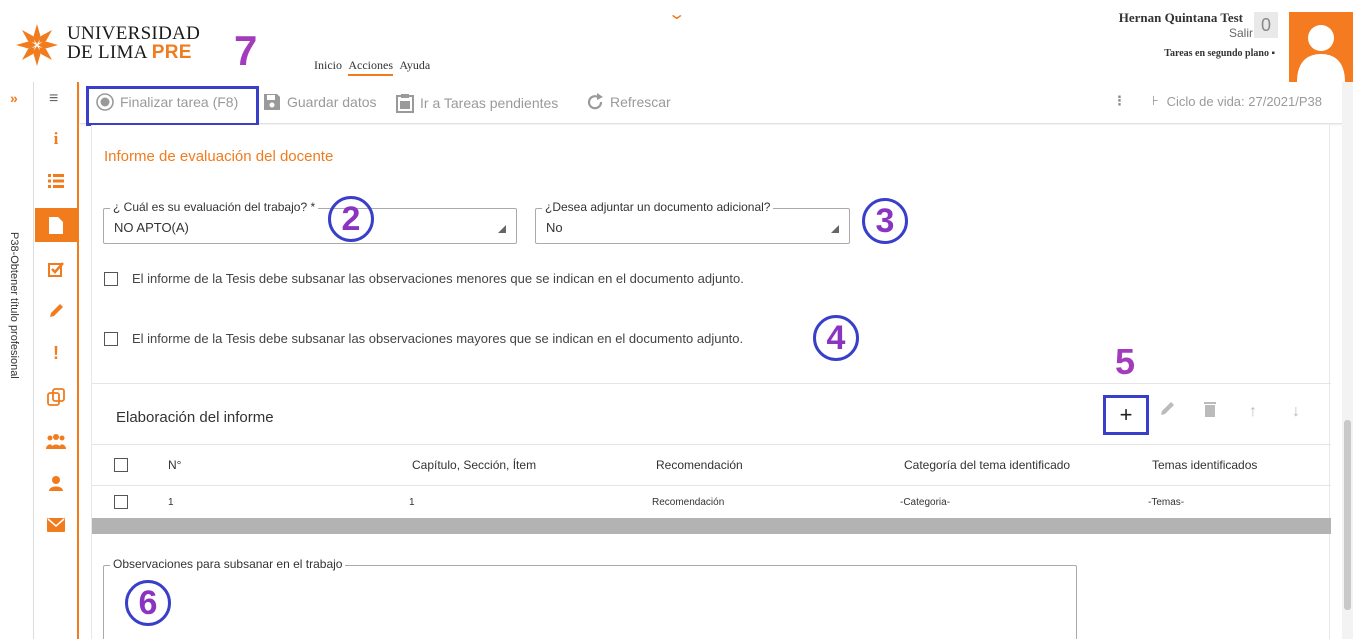 Image resolution: width=1353 pixels, height=639 pixels. What do you see at coordinates (1347, 515) in the screenshot?
I see `scrollbar-thumb` at bounding box center [1347, 515].